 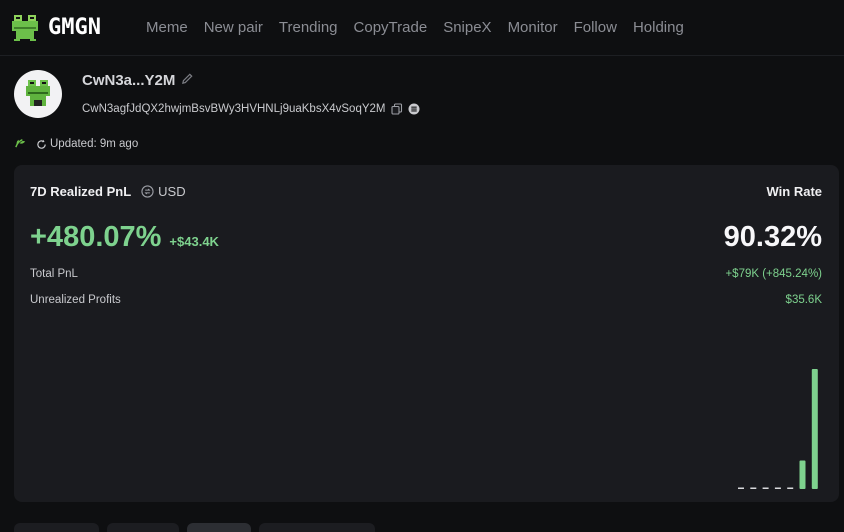 I want to click on wallet-name: CwN3a...Y2M, so click(x=138, y=80).